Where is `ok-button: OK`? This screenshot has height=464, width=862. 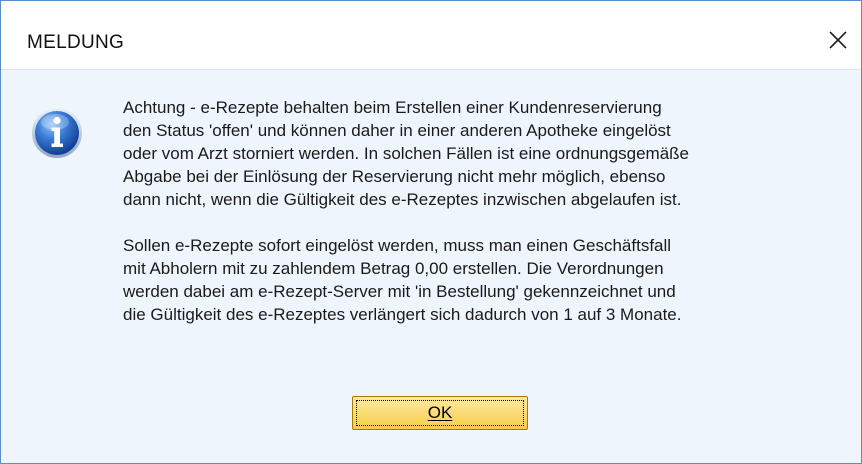
ok-button: OK is located at coordinates (440, 413).